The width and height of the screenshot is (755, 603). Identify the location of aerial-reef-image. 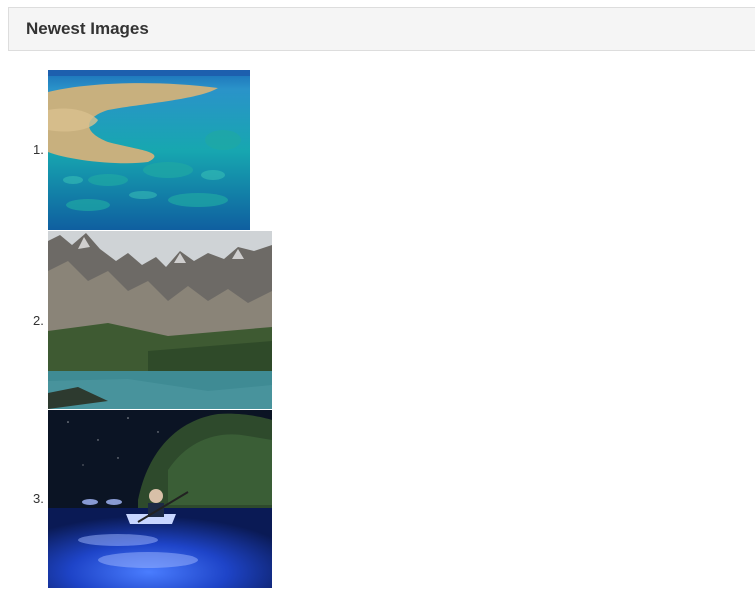
(149, 150).